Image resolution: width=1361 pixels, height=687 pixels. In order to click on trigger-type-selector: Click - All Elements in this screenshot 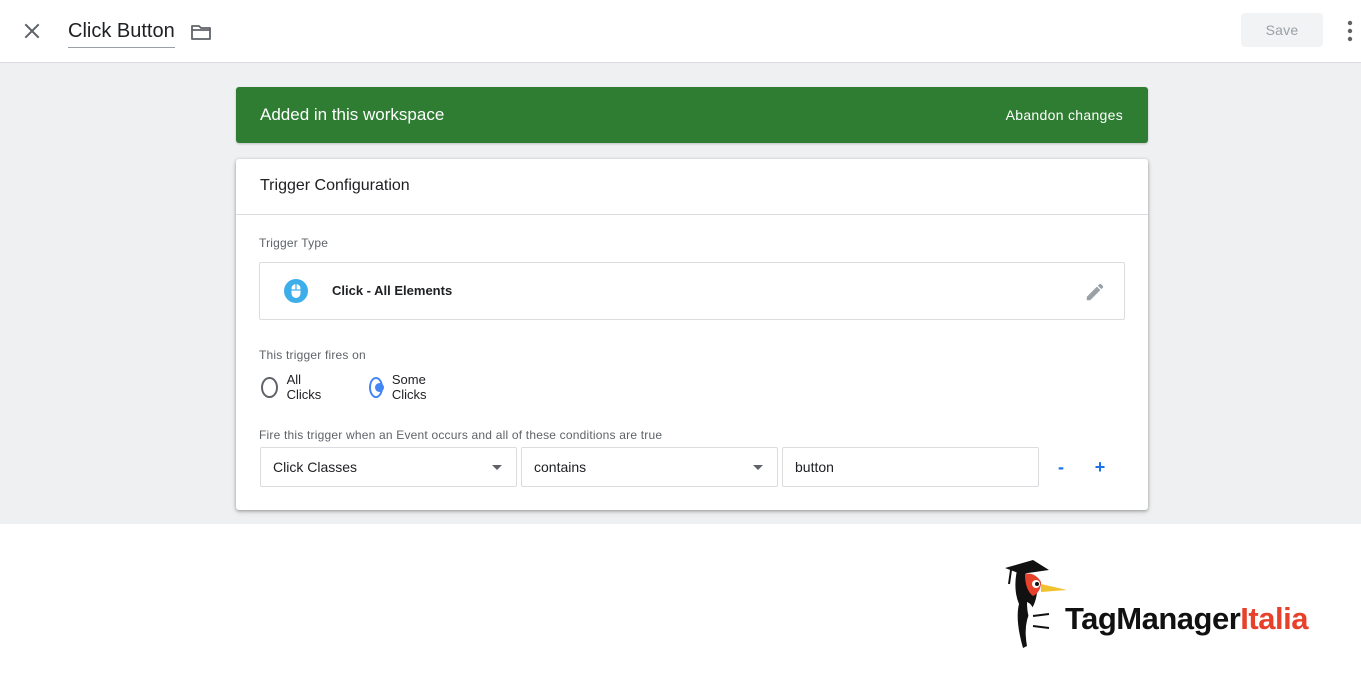, I will do `click(692, 291)`.